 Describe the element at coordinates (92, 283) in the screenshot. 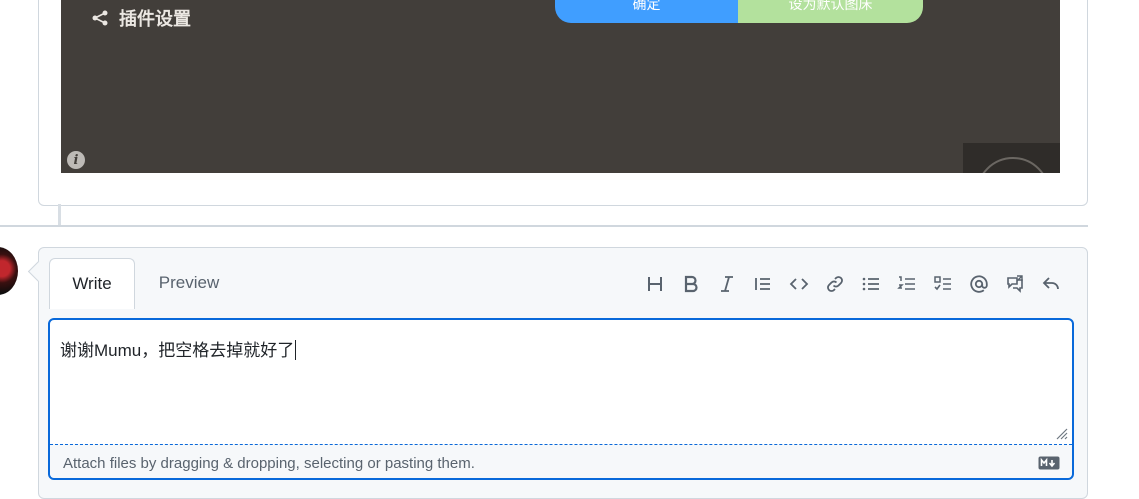

I see `tab-write: Write` at that location.